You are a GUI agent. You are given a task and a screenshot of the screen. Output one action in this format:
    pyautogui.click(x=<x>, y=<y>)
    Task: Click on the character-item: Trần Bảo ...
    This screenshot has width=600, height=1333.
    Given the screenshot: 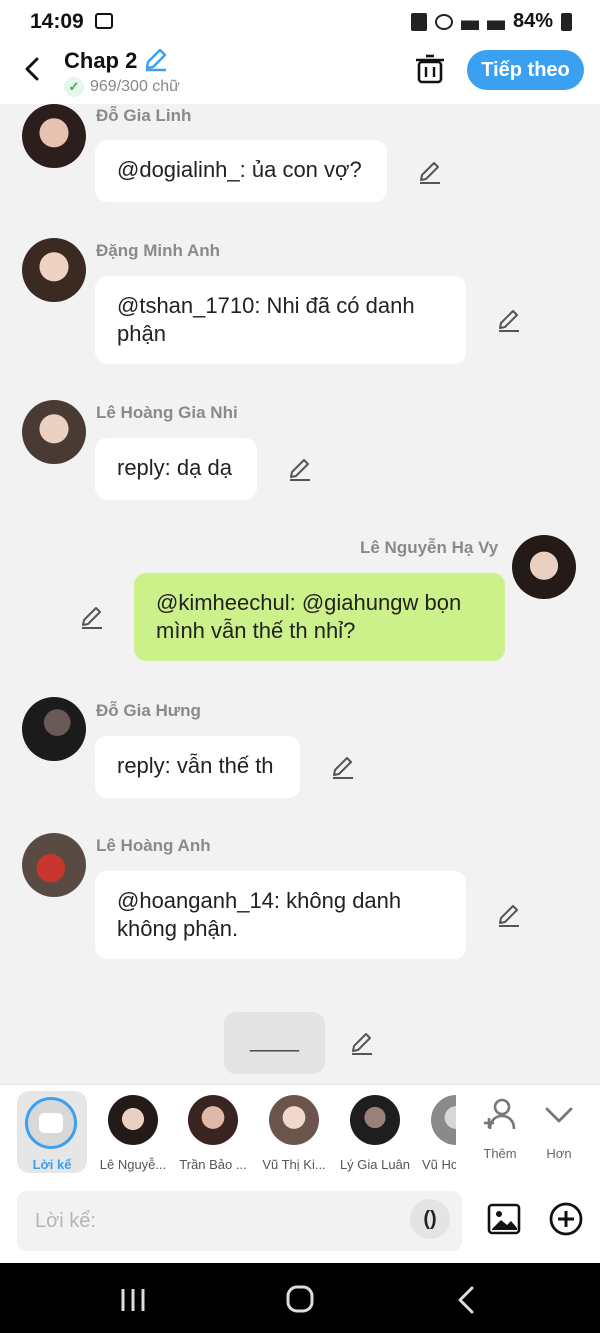 What is the action you would take?
    pyautogui.click(x=213, y=1133)
    